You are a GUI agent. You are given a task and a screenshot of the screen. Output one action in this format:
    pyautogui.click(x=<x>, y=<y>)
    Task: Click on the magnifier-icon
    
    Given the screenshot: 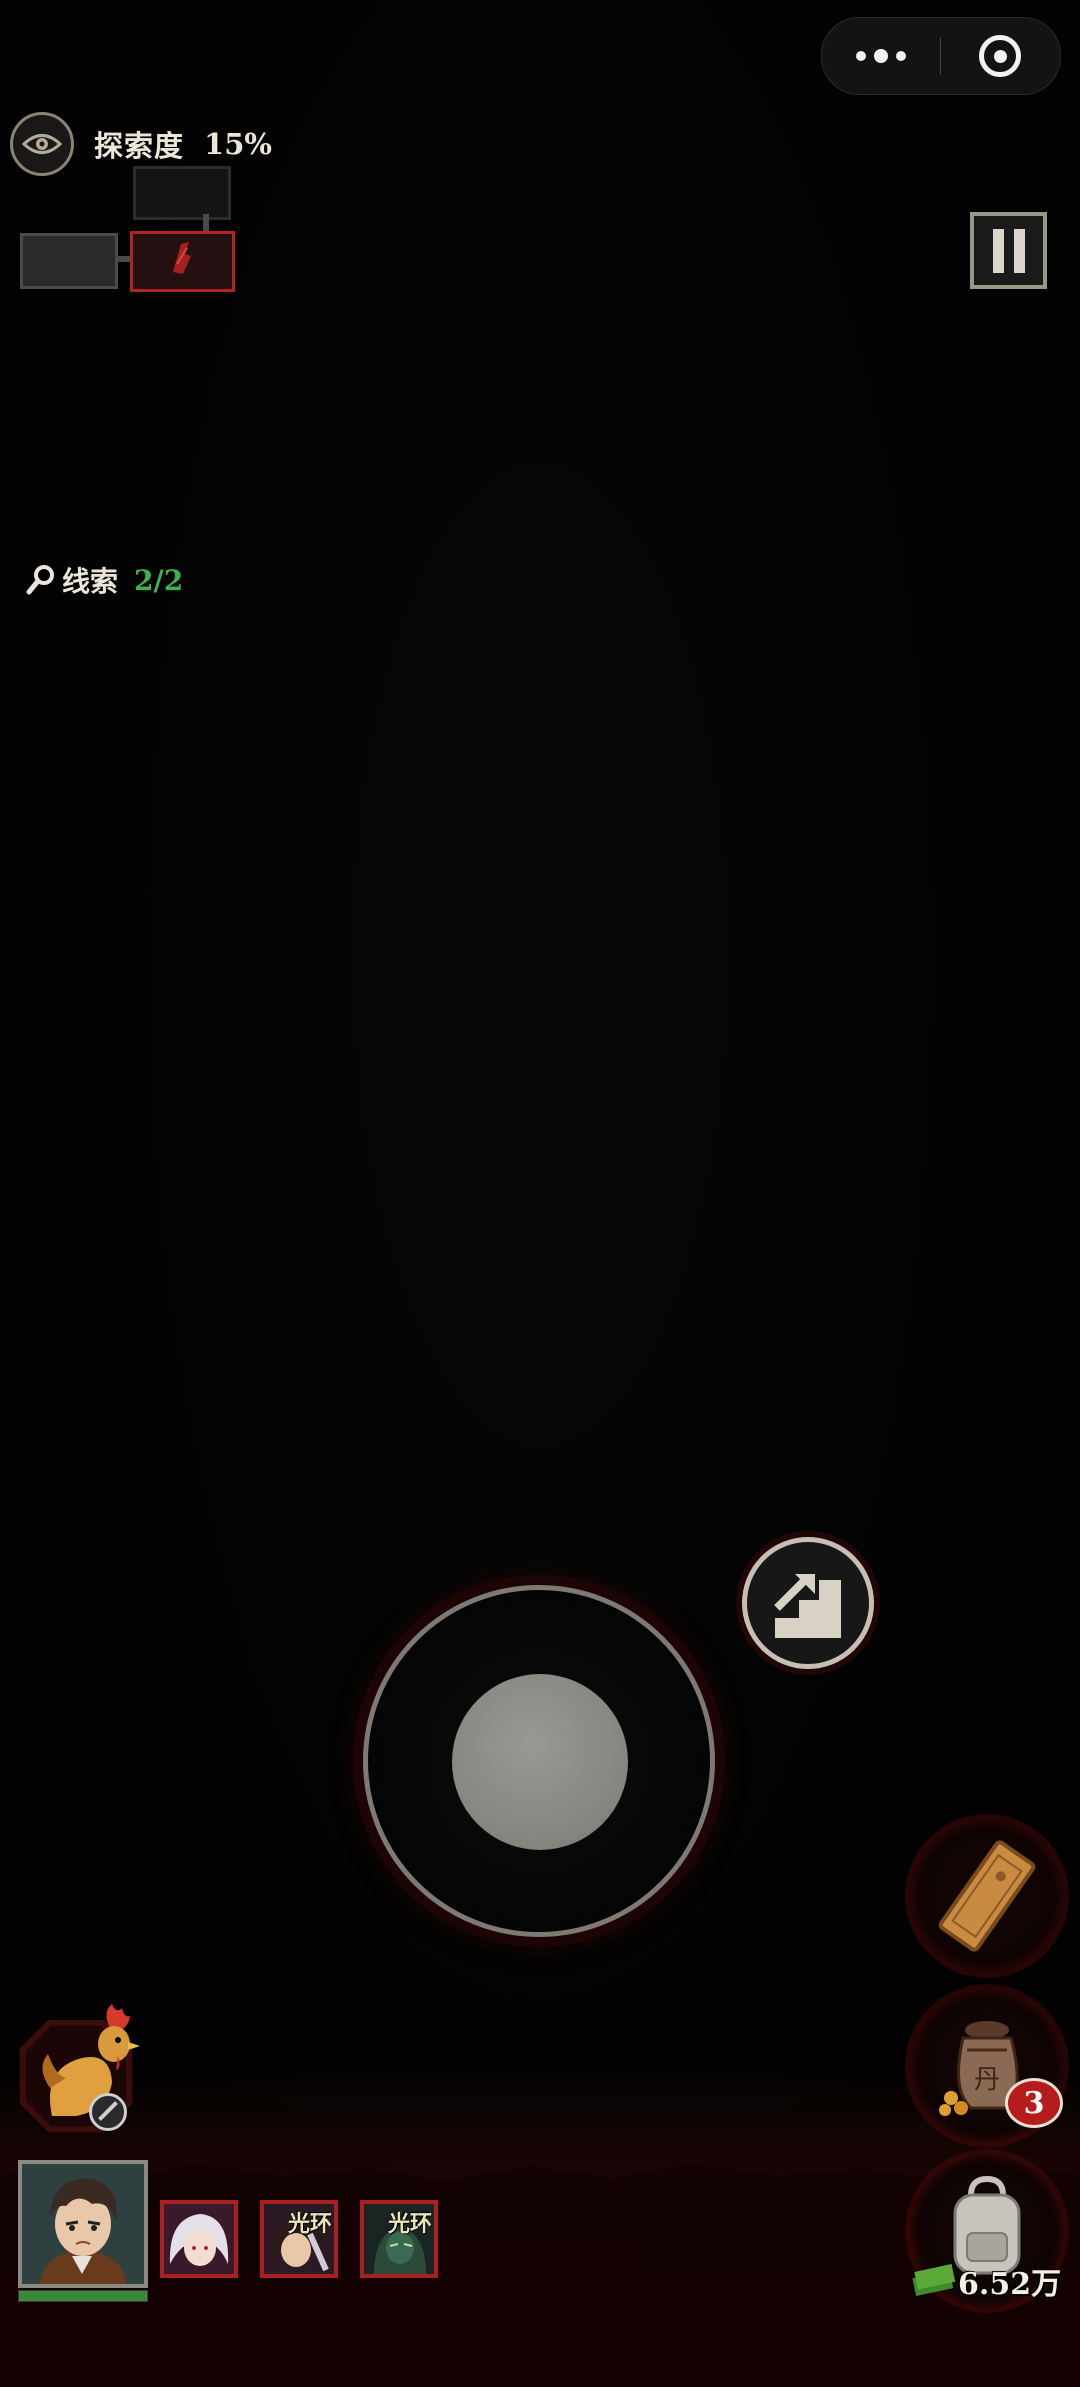 What is the action you would take?
    pyautogui.click(x=41, y=580)
    